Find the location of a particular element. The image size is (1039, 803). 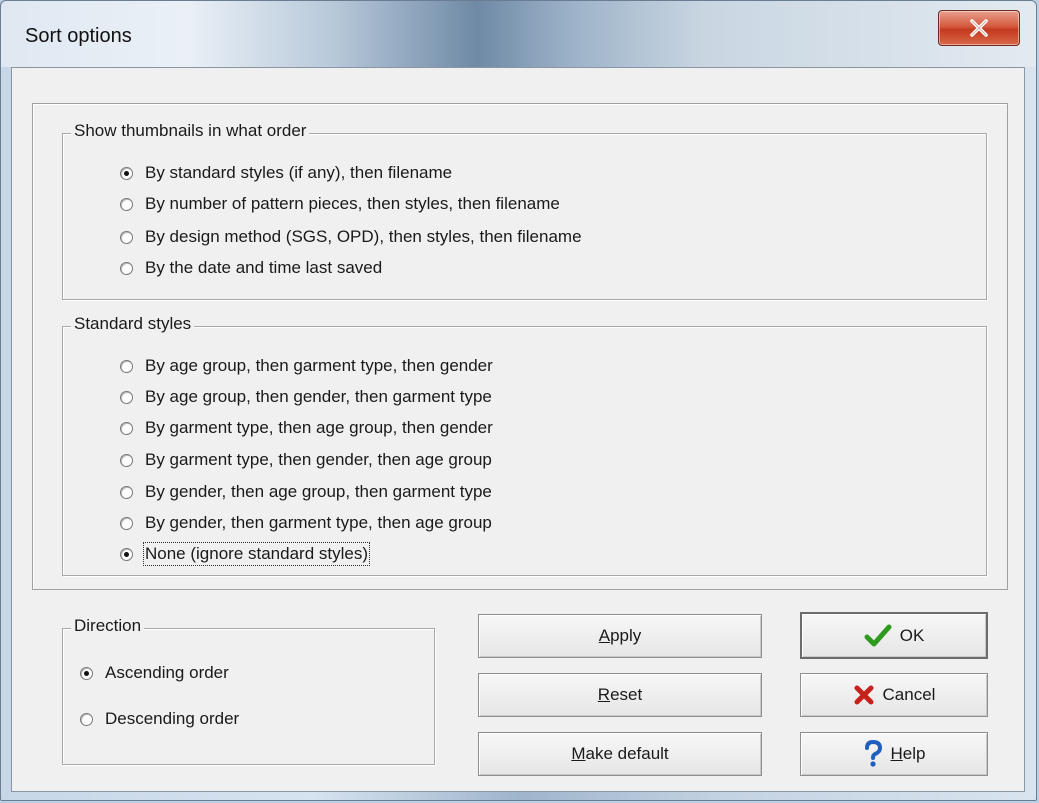

title-bar: Sort options is located at coordinates (518, 34).